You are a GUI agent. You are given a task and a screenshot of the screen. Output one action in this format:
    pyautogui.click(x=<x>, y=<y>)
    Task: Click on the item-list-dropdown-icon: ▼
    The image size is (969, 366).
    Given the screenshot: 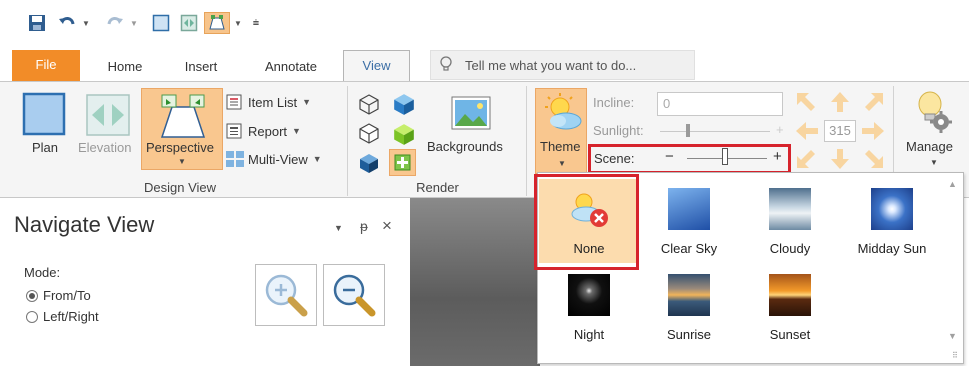 What is the action you would take?
    pyautogui.click(x=307, y=102)
    